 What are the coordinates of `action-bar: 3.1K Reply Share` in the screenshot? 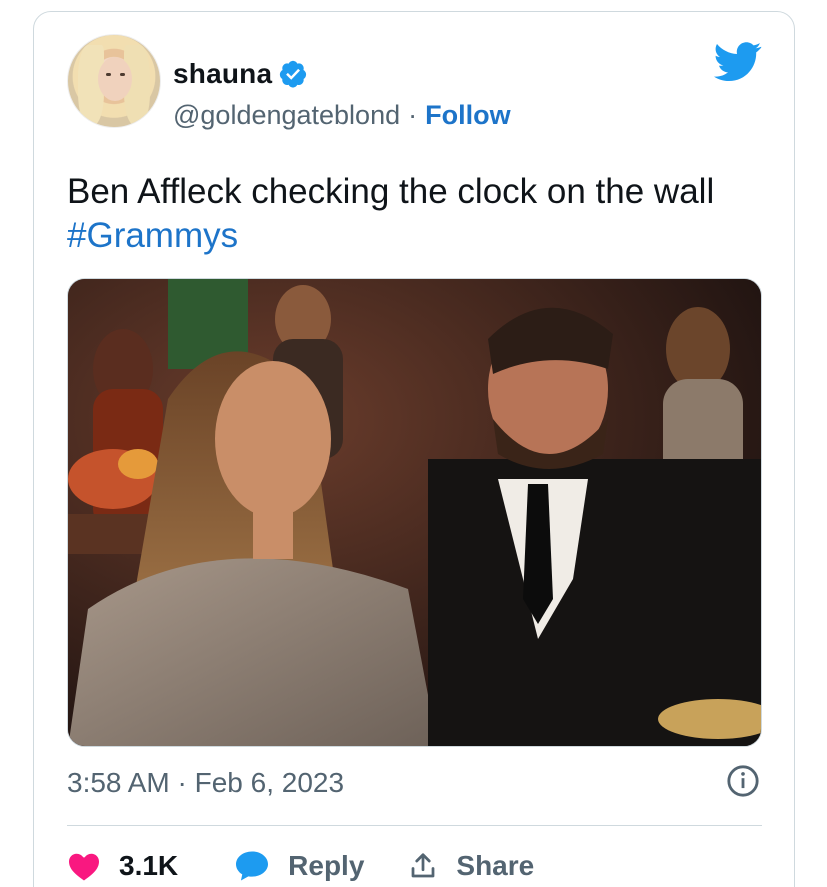 It's located at (300, 866).